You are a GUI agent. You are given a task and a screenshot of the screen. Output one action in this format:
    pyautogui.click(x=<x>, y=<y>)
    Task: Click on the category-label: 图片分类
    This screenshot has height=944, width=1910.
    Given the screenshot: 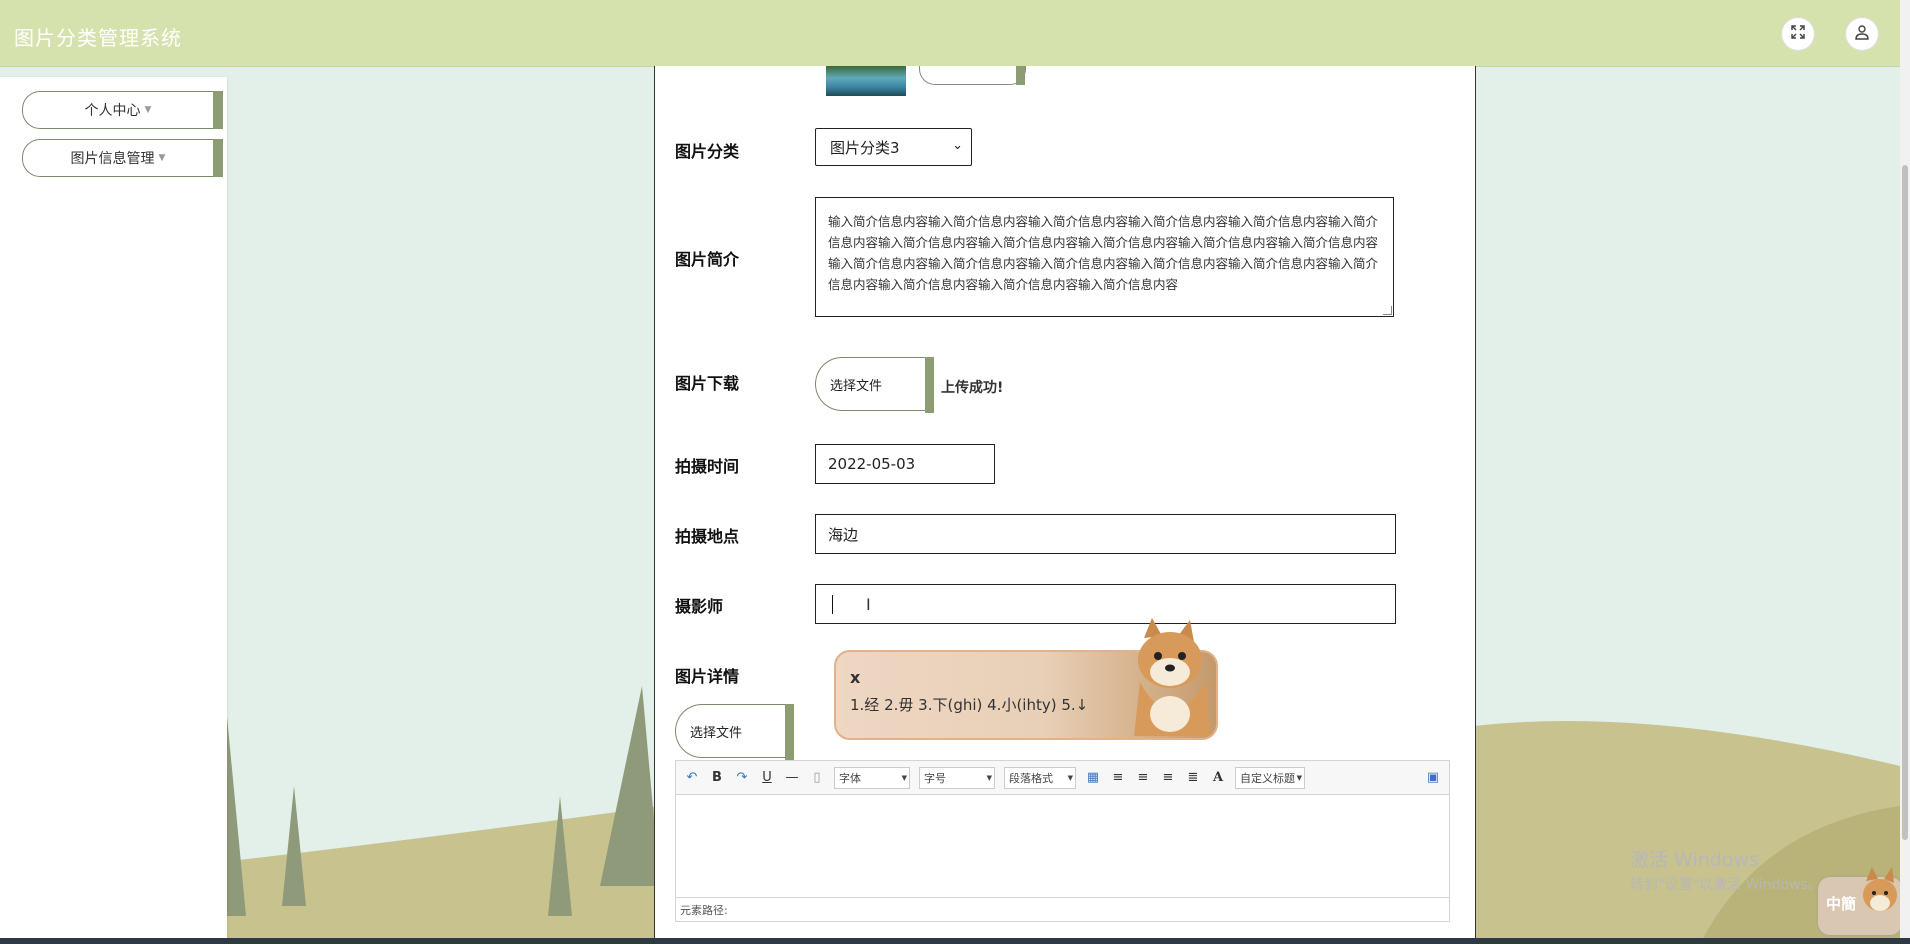 What is the action you would take?
    pyautogui.click(x=707, y=151)
    